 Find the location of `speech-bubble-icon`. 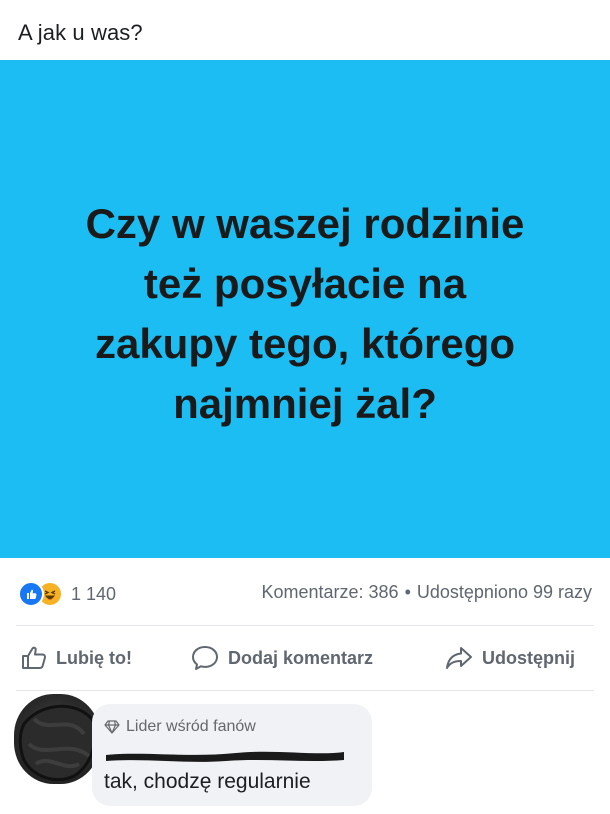

speech-bubble-icon is located at coordinates (205, 658).